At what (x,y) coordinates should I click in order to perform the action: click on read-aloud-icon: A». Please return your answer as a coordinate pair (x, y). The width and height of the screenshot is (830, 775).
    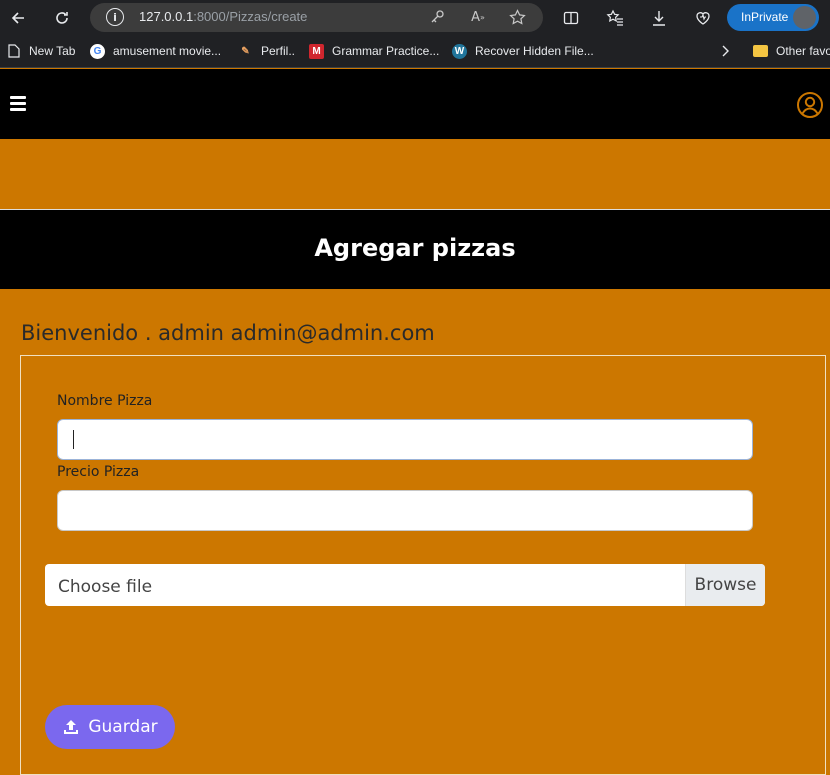
    Looking at the image, I should click on (478, 17).